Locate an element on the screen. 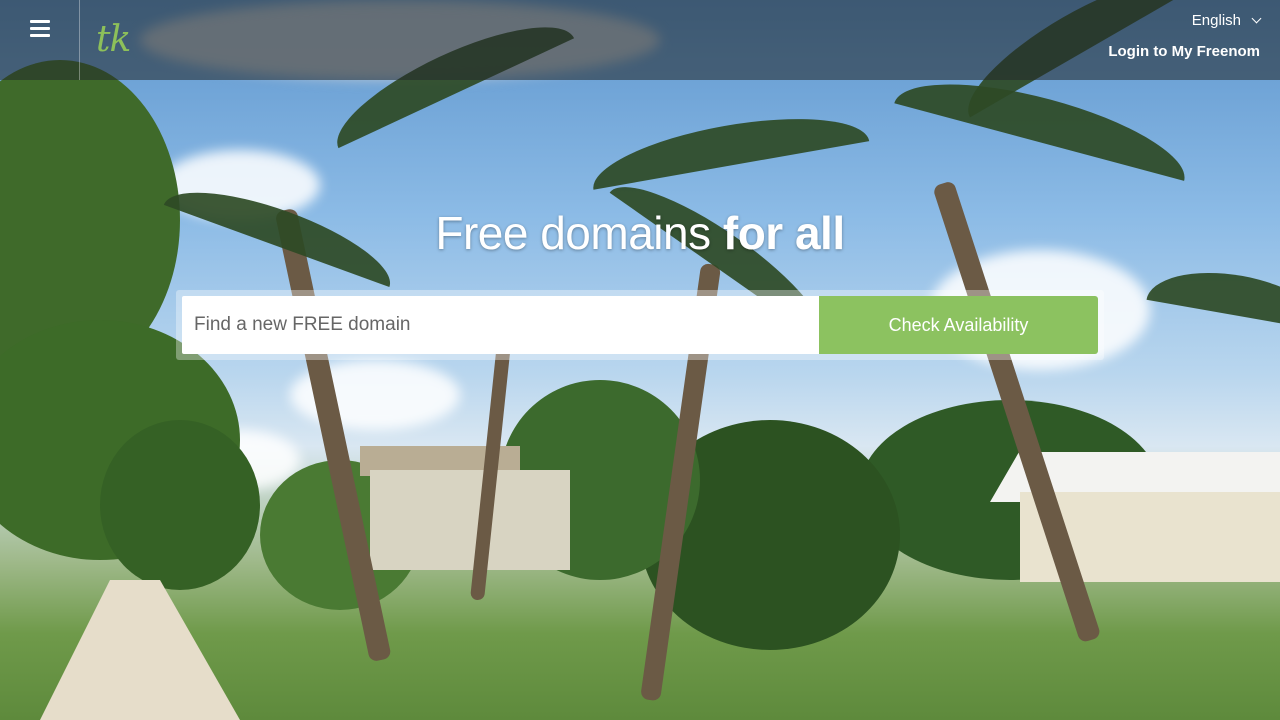 This screenshot has width=1280, height=720. dot-tk-logo: tk is located at coordinates (136, 40).